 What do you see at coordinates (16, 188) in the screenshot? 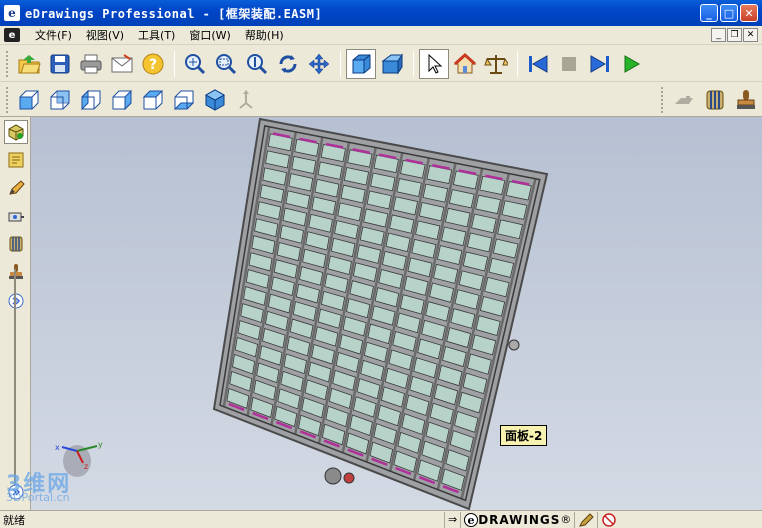
I see `markup-pen-icon` at bounding box center [16, 188].